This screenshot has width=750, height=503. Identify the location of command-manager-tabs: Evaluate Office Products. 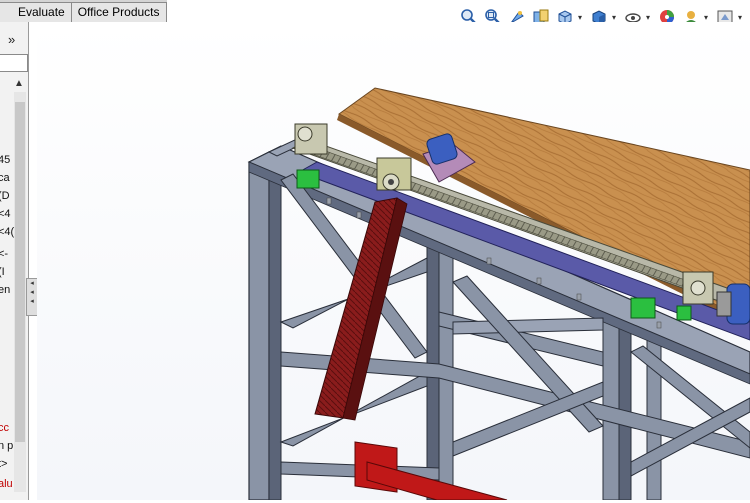
(83, 11).